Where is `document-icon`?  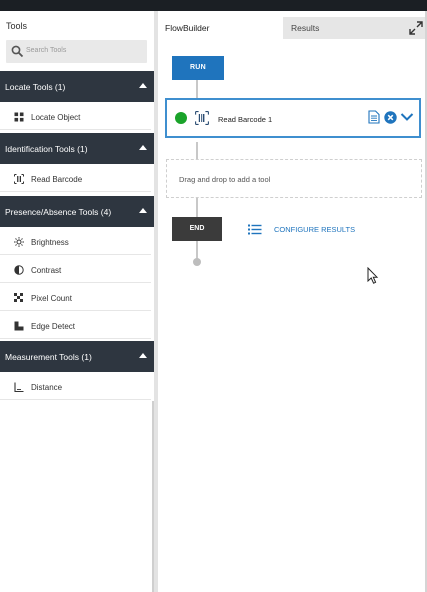
document-icon is located at coordinates (374, 117).